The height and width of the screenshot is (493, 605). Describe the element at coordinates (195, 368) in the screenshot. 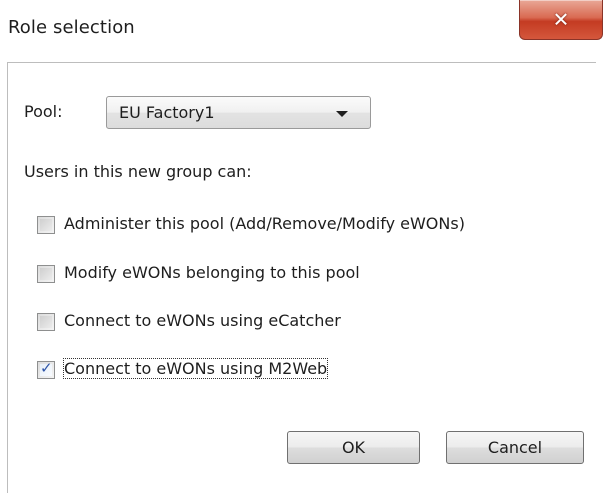

I see `checkbox-label: Connect to eWONs using M2Web` at that location.